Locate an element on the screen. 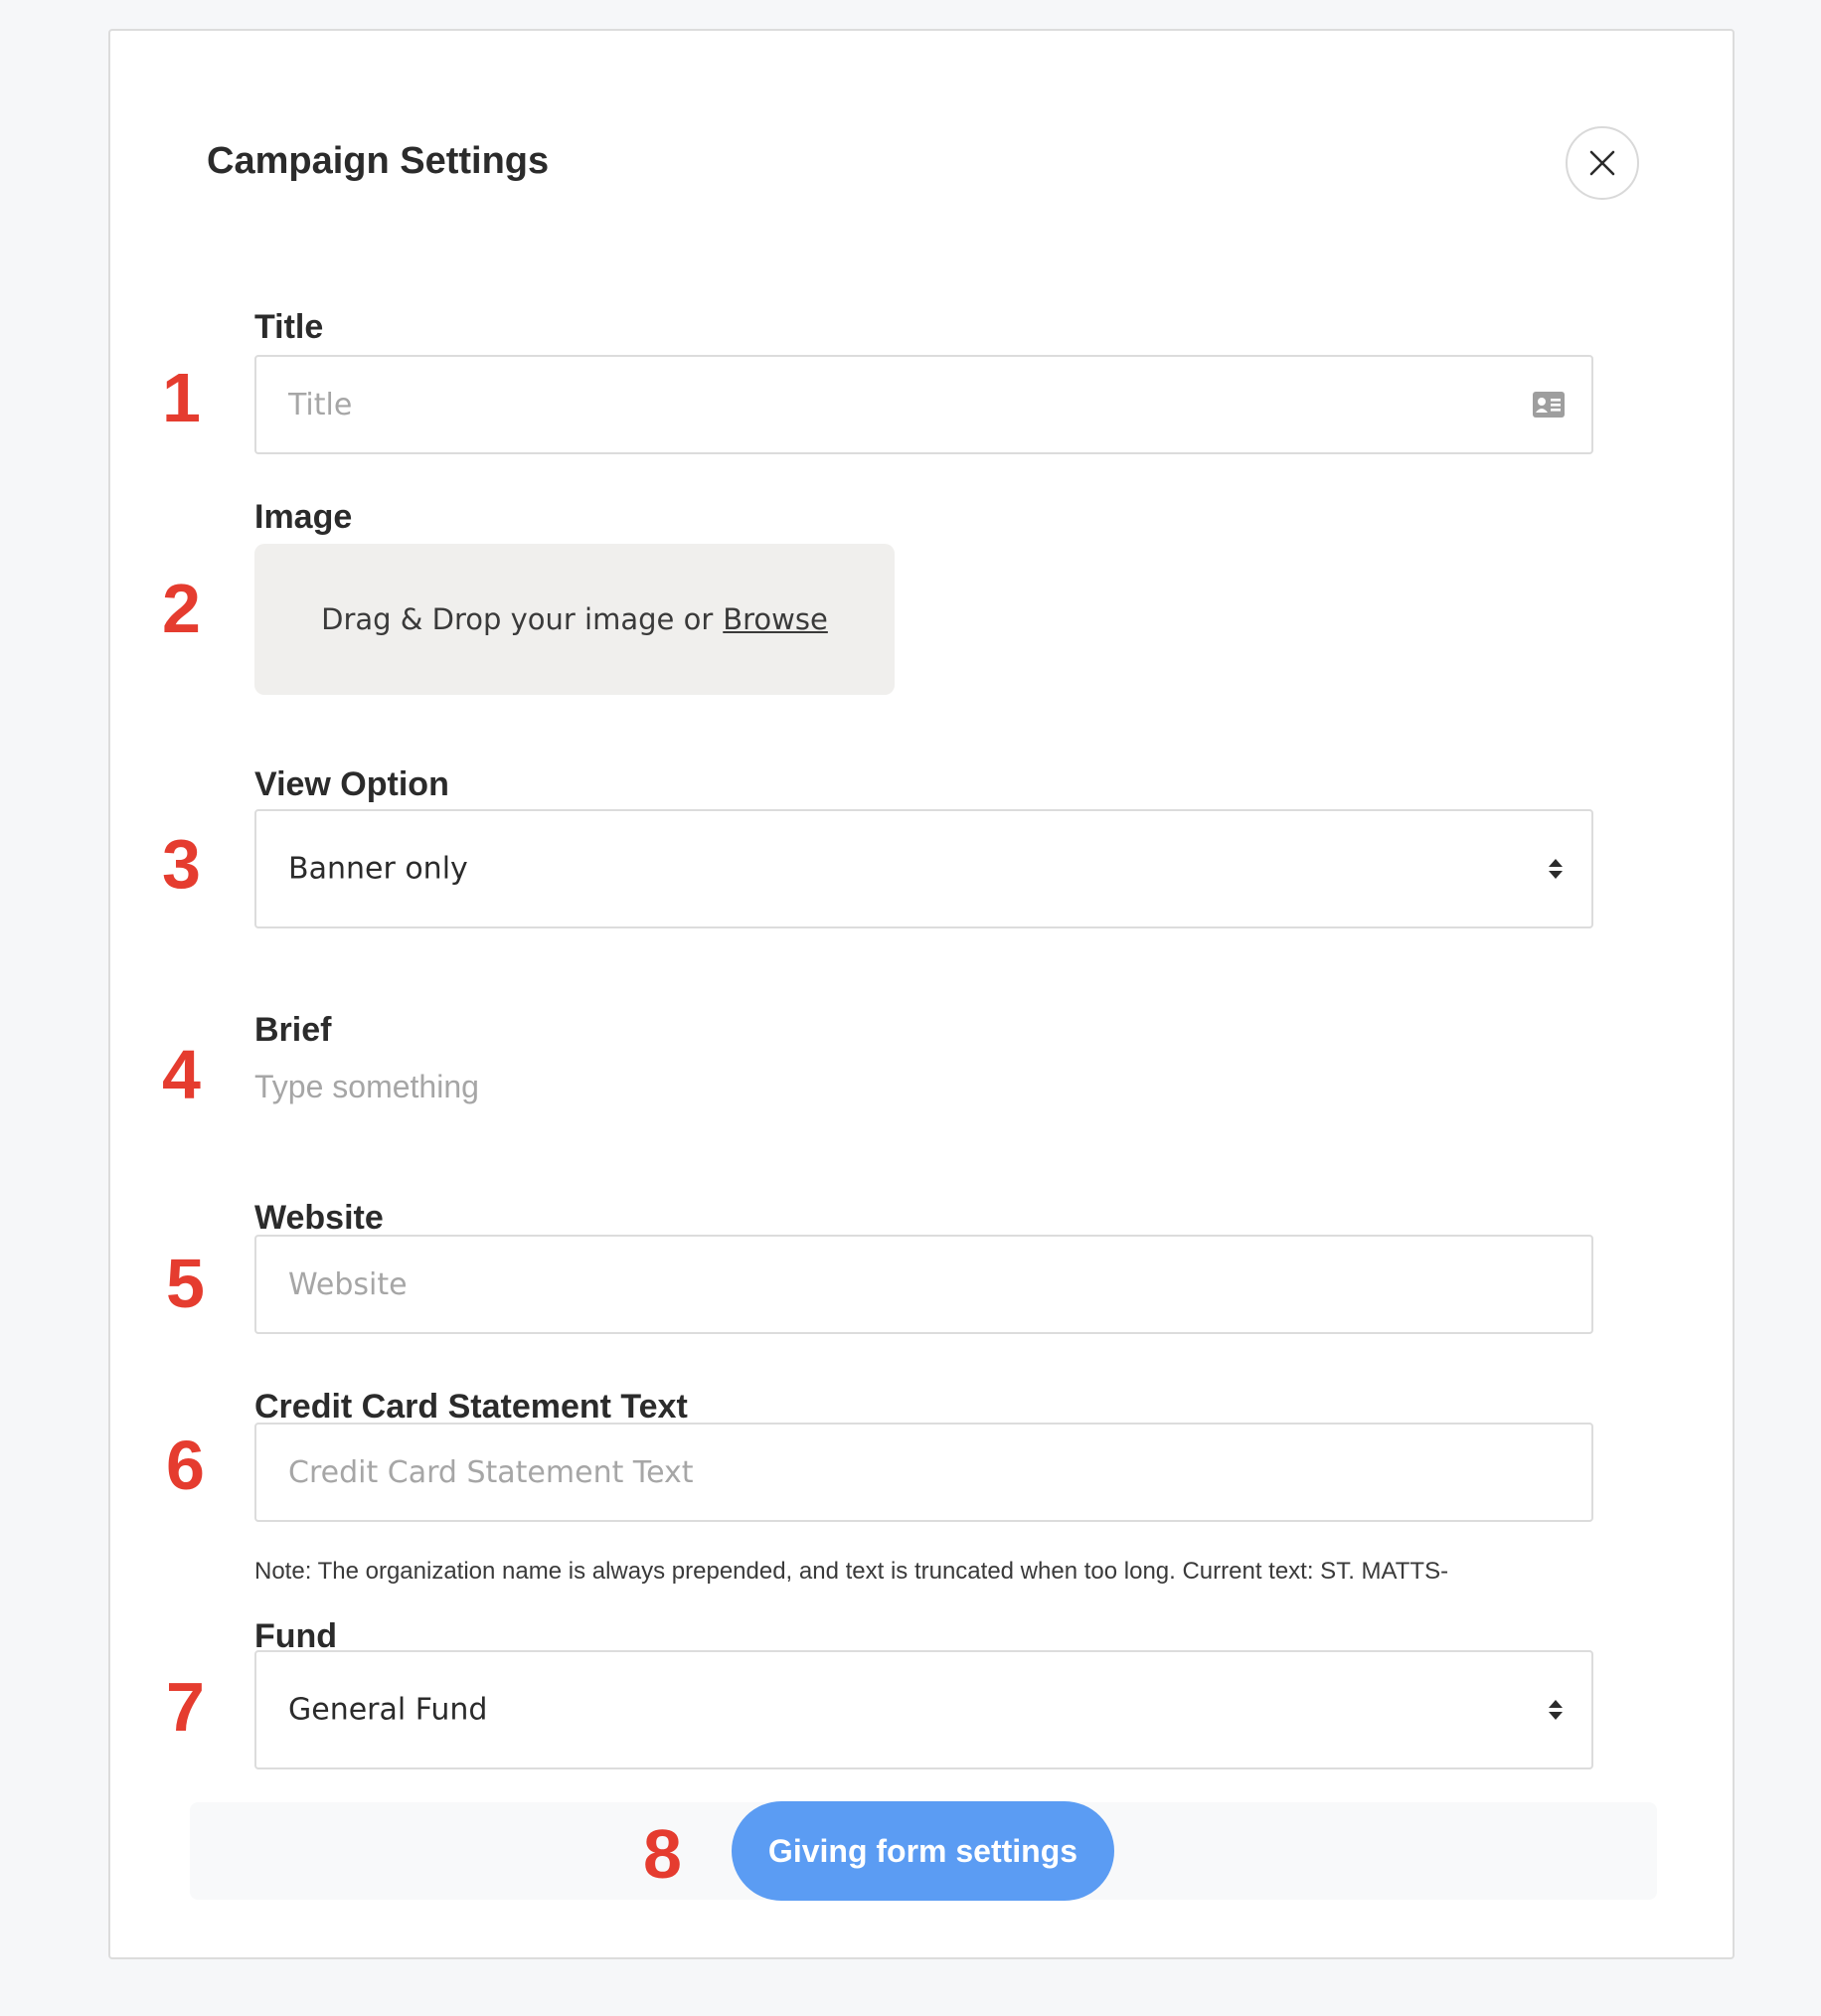 The image size is (1821, 2016). title-field is located at coordinates (924, 404).